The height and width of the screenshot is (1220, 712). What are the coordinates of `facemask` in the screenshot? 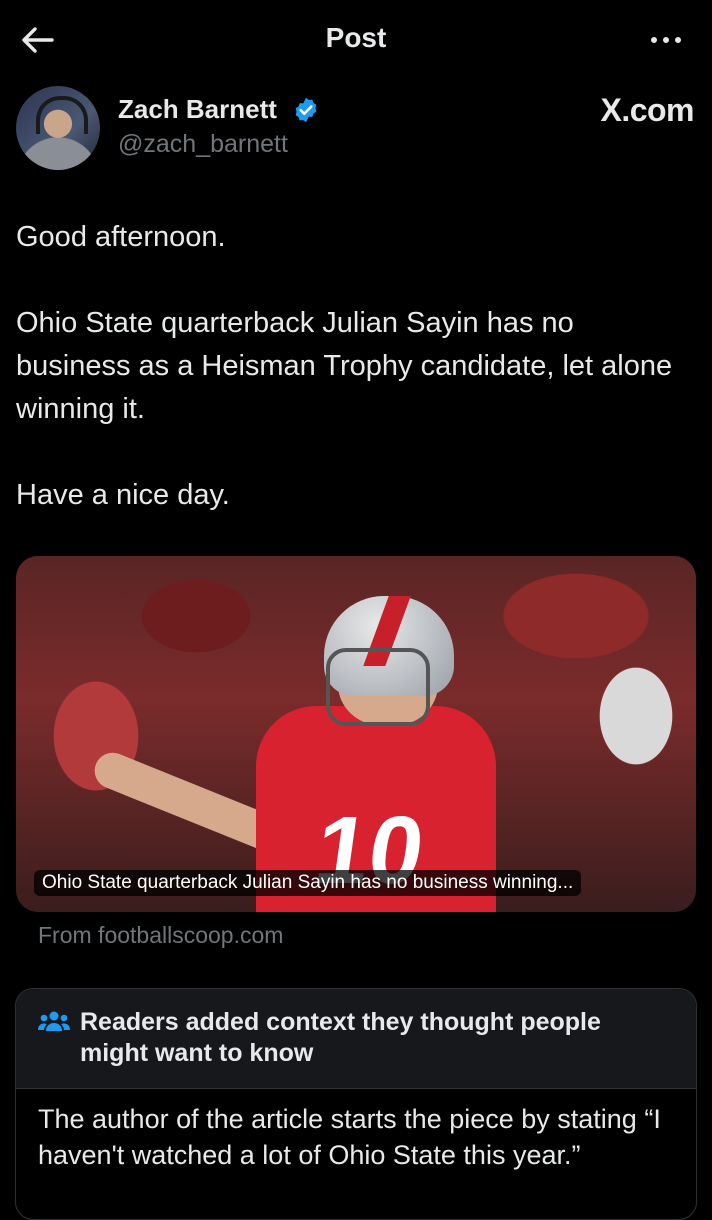 It's located at (378, 687).